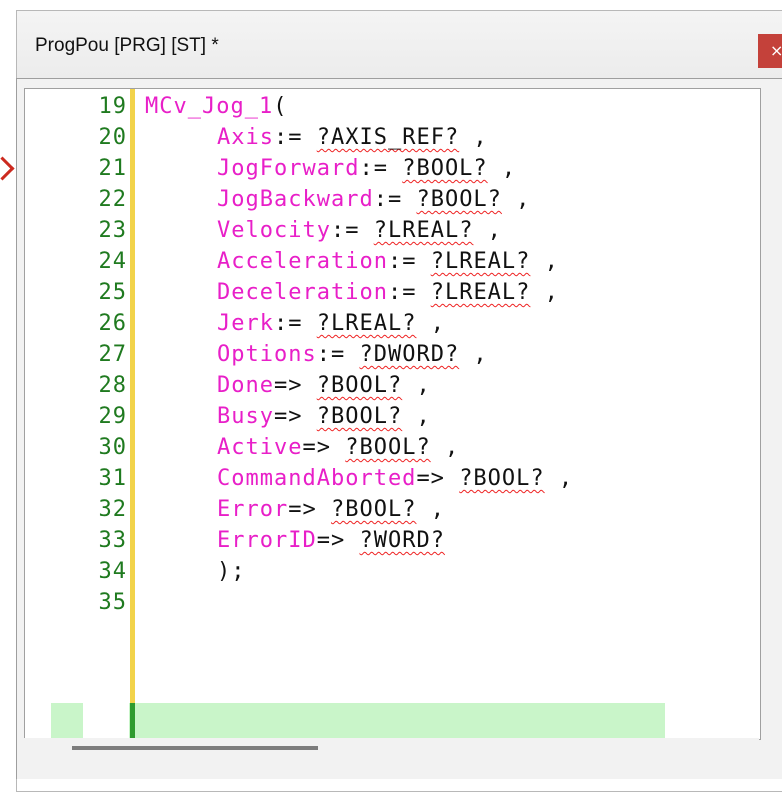  I want to click on close-button: ×, so click(770, 51).